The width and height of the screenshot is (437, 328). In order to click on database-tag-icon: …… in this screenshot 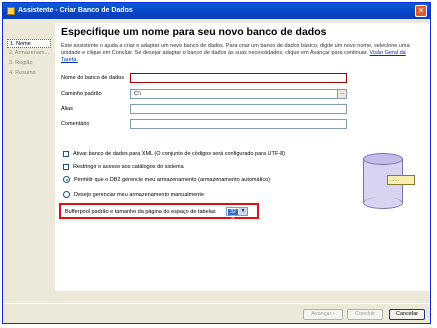, I will do `click(401, 180)`.